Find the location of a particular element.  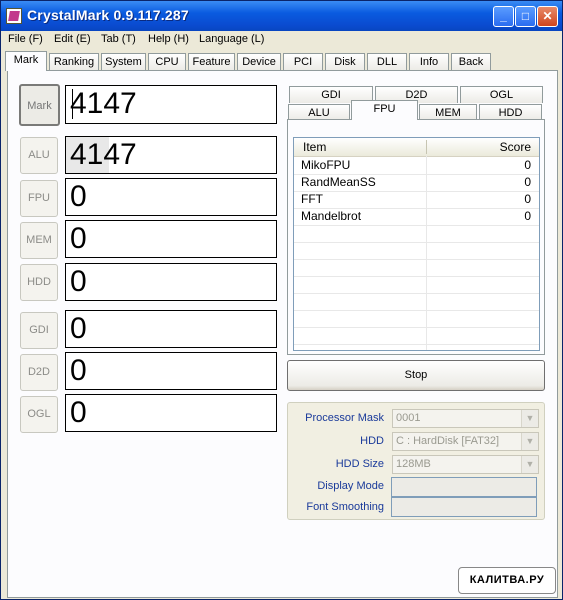

tab-info: Info is located at coordinates (429, 61).